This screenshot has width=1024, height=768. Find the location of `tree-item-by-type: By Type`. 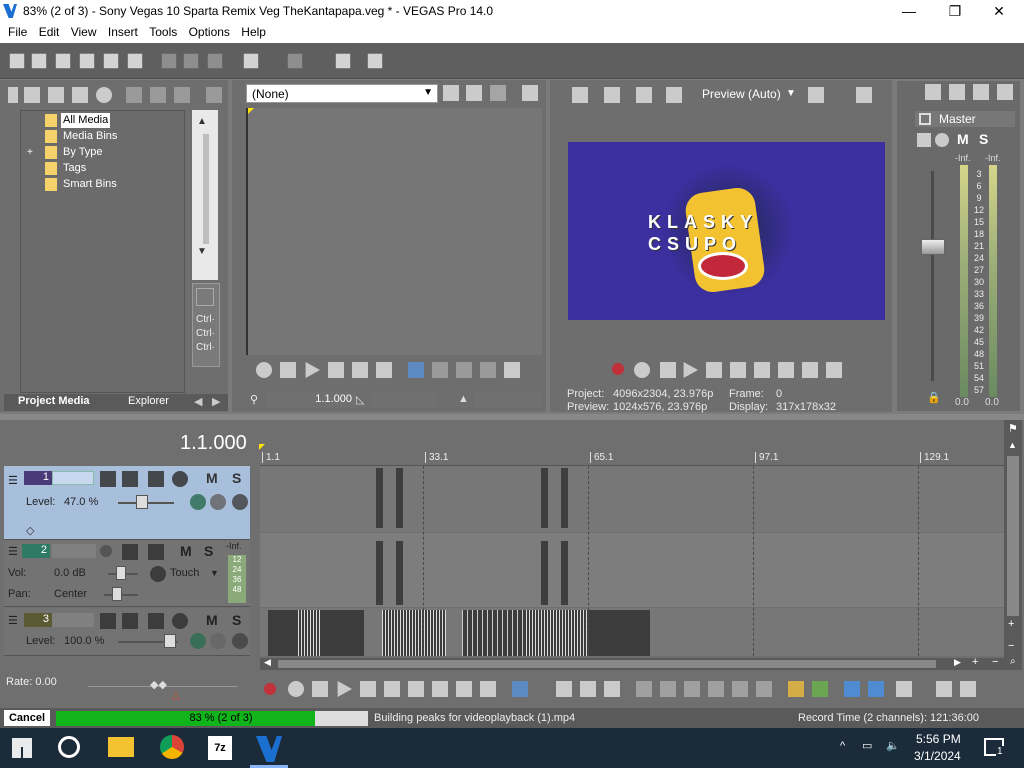

tree-item-by-type: By Type is located at coordinates (83, 152).